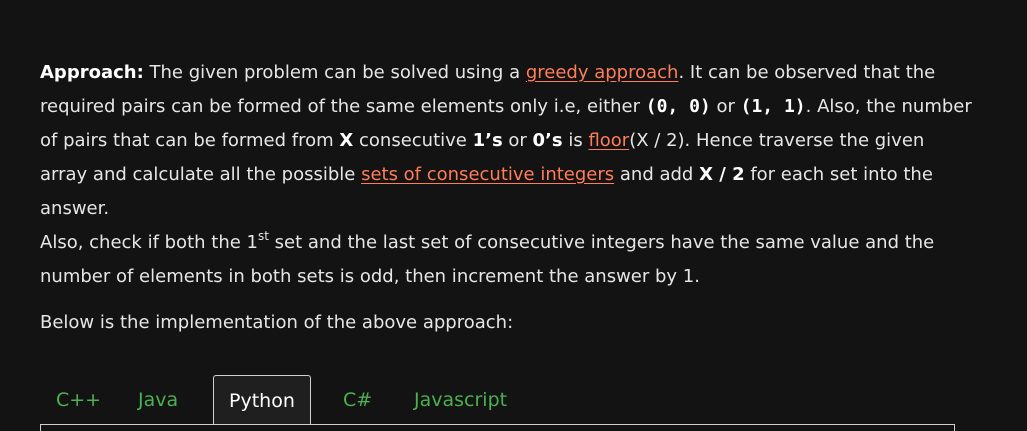  Describe the element at coordinates (575, 140) in the screenshot. I see `text: is` at that location.